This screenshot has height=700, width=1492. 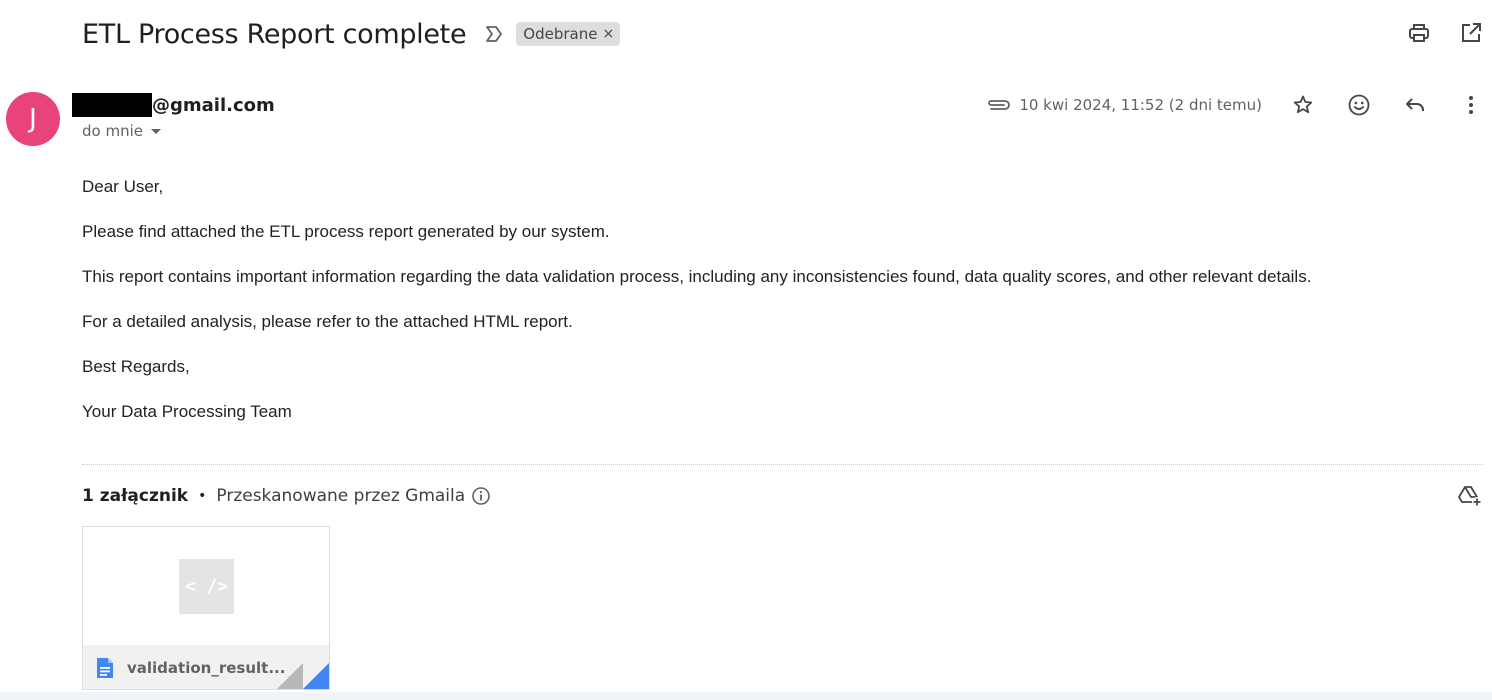 I want to click on page-fold-decoration, so click(x=290, y=676).